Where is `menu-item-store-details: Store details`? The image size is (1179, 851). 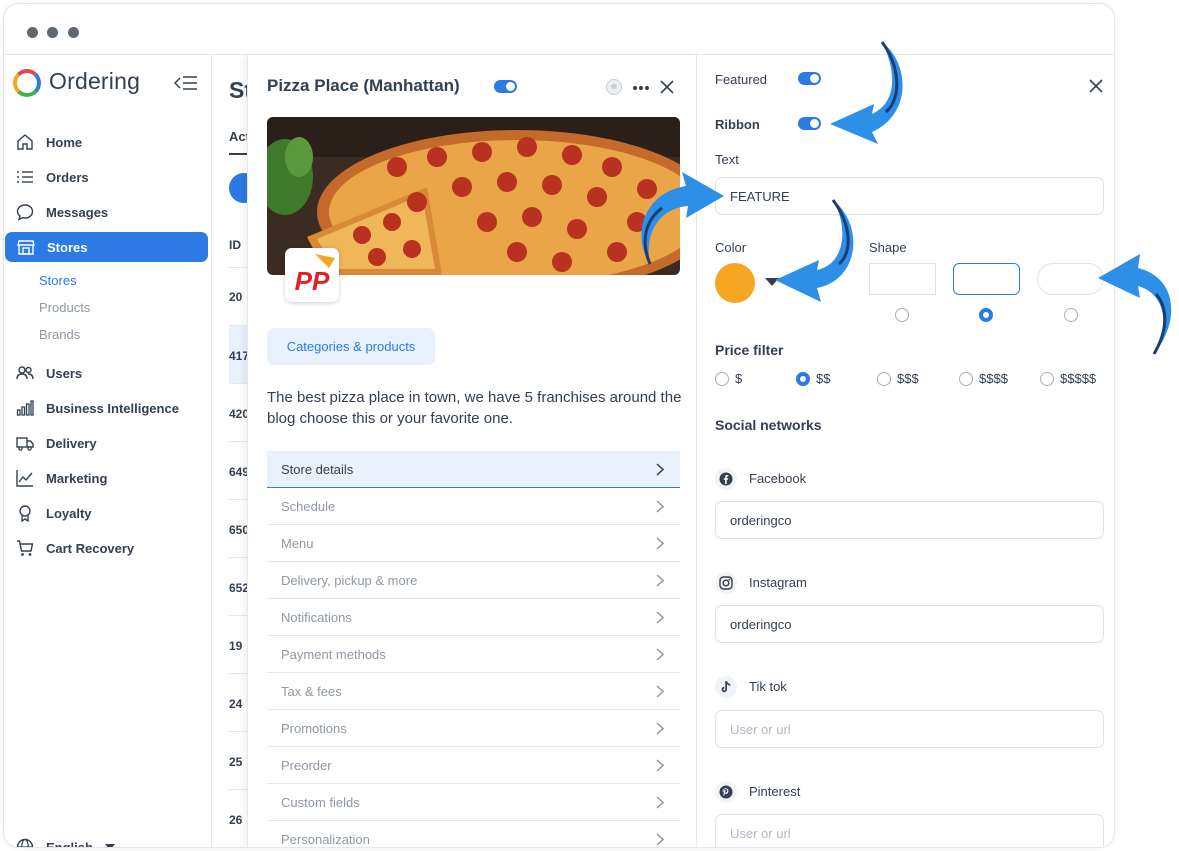 menu-item-store-details: Store details is located at coordinates (473, 469).